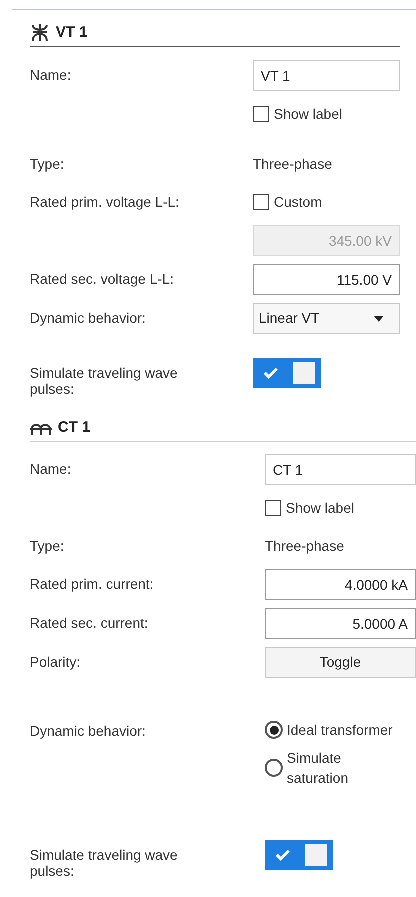 Image resolution: width=416 pixels, height=897 pixels. Describe the element at coordinates (326, 75) in the screenshot. I see `name-field: VT 1` at that location.